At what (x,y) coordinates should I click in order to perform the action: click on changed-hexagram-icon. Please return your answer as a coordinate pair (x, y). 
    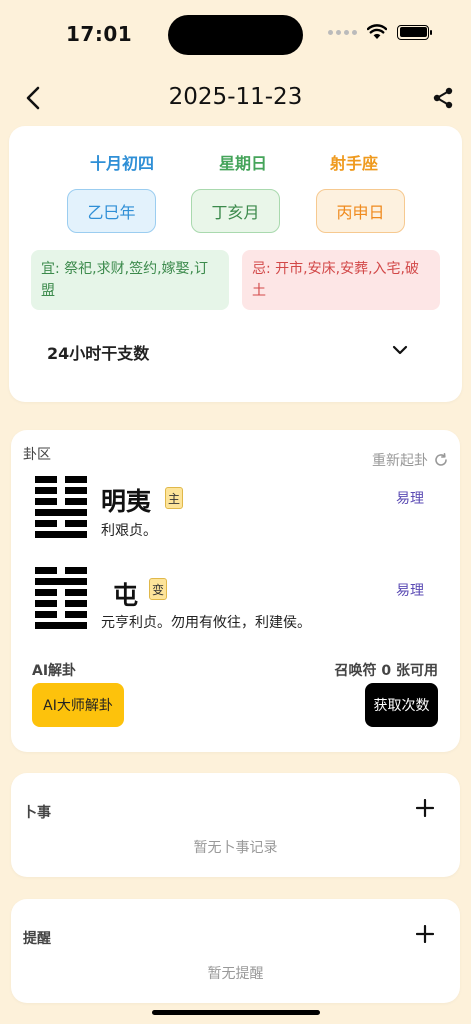
    Looking at the image, I should click on (61, 600).